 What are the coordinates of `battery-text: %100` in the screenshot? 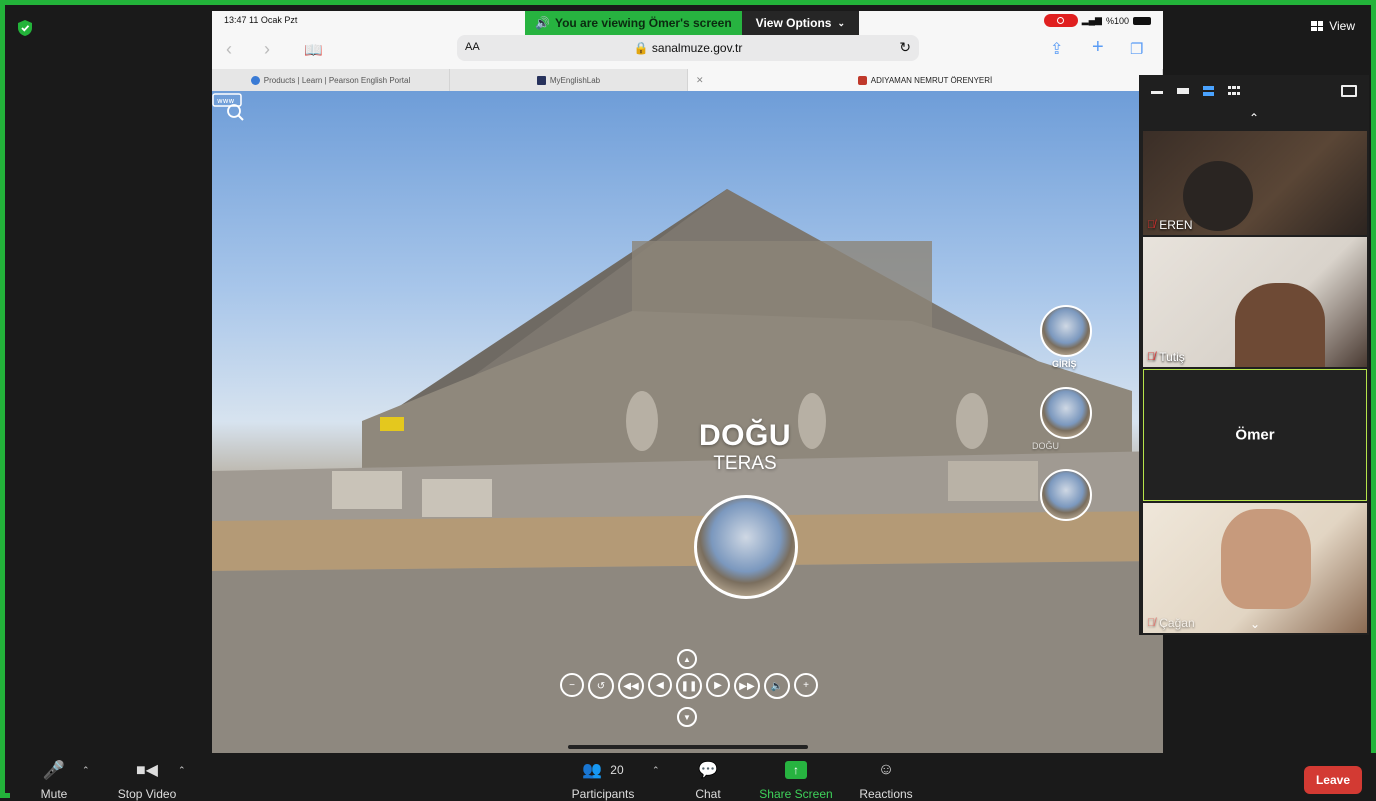 It's located at (1117, 20).